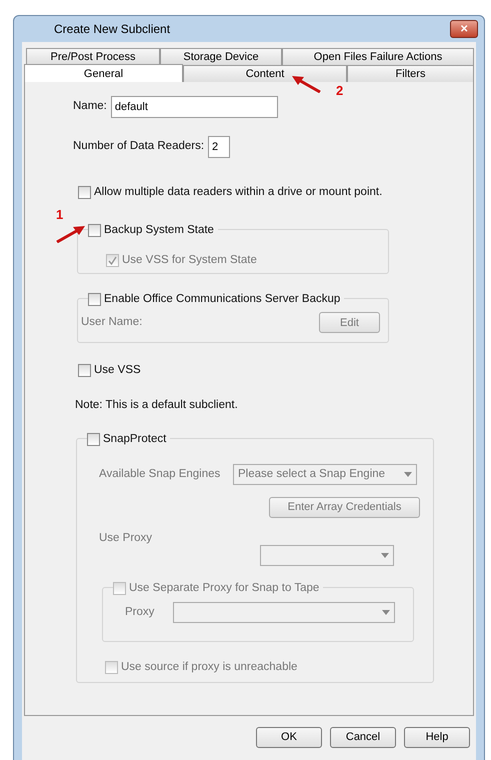 Image resolution: width=491 pixels, height=760 pixels. I want to click on field-label: Available Snap Engines, so click(160, 474).